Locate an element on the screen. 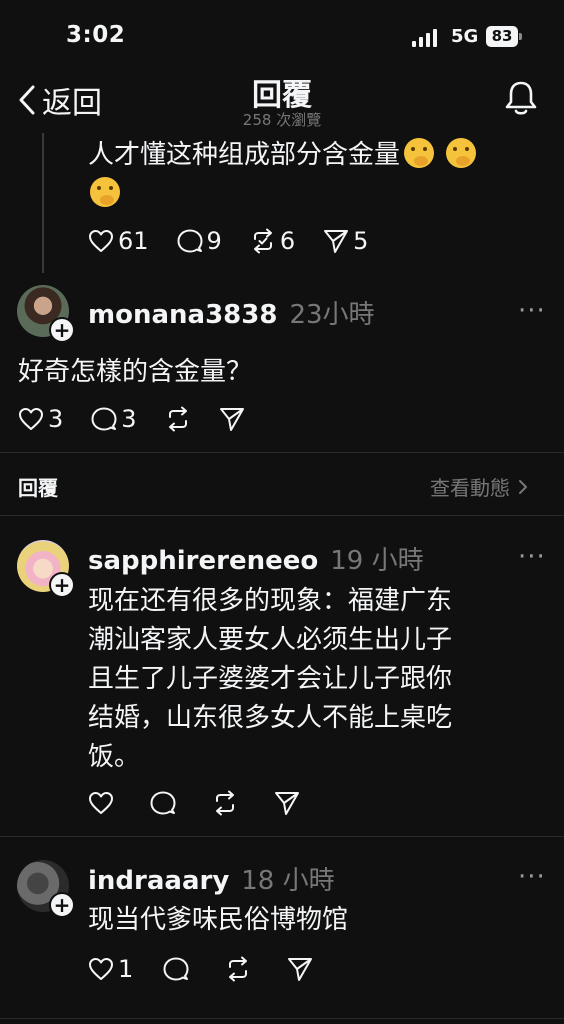 The height and width of the screenshot is (1024, 564). status-time: 3:02 is located at coordinates (96, 35).